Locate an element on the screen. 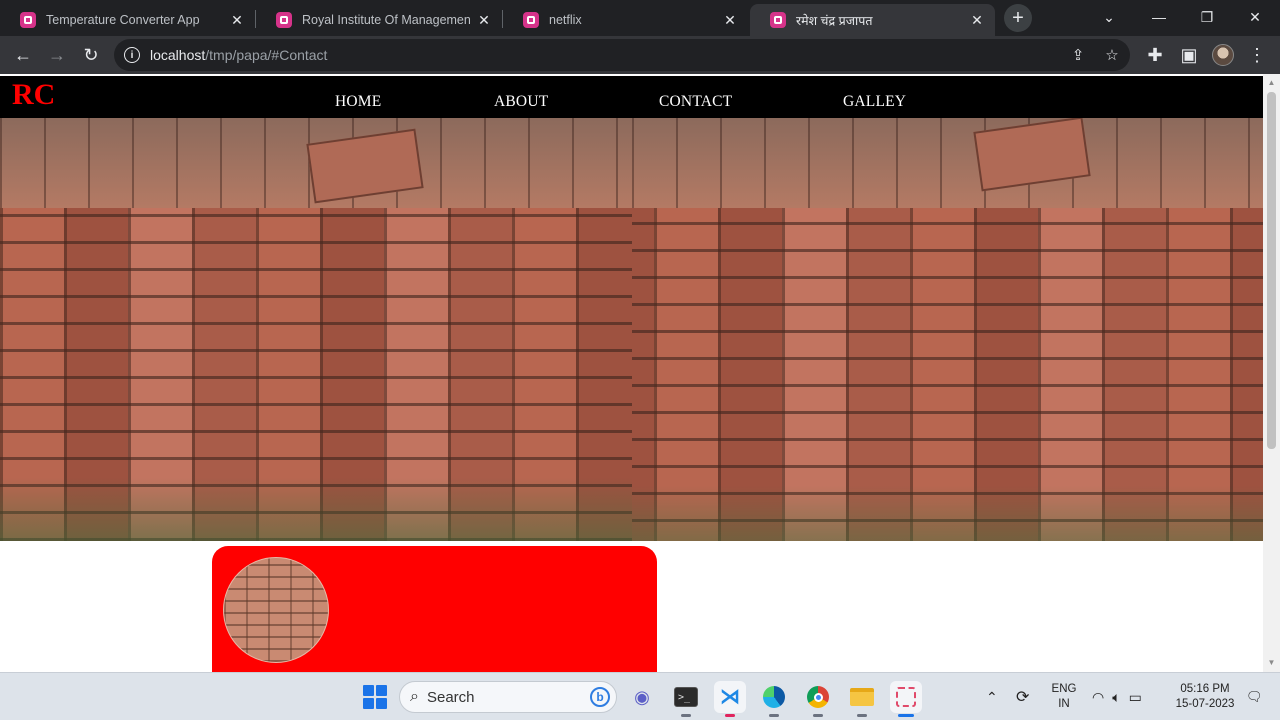  url-host: localhost is located at coordinates (178, 55).